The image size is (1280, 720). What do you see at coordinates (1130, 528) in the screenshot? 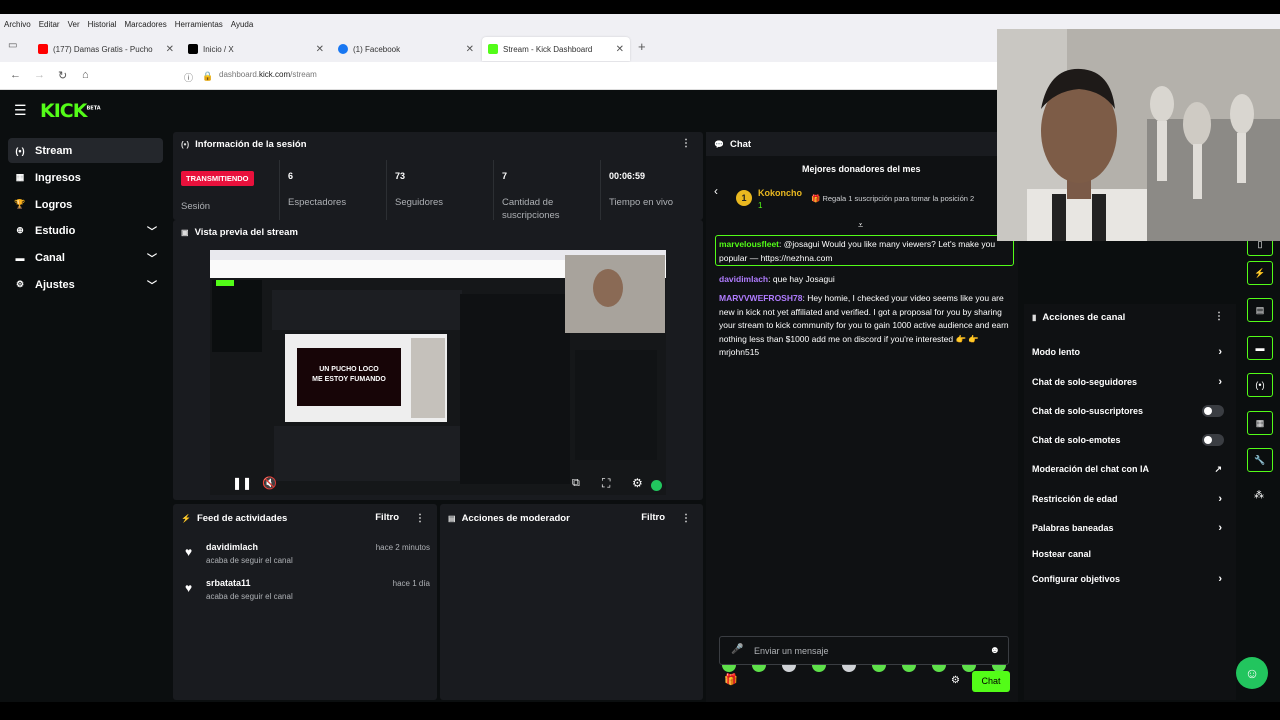
I see `banned-words-row: Palabras baneadas ›` at bounding box center [1130, 528].